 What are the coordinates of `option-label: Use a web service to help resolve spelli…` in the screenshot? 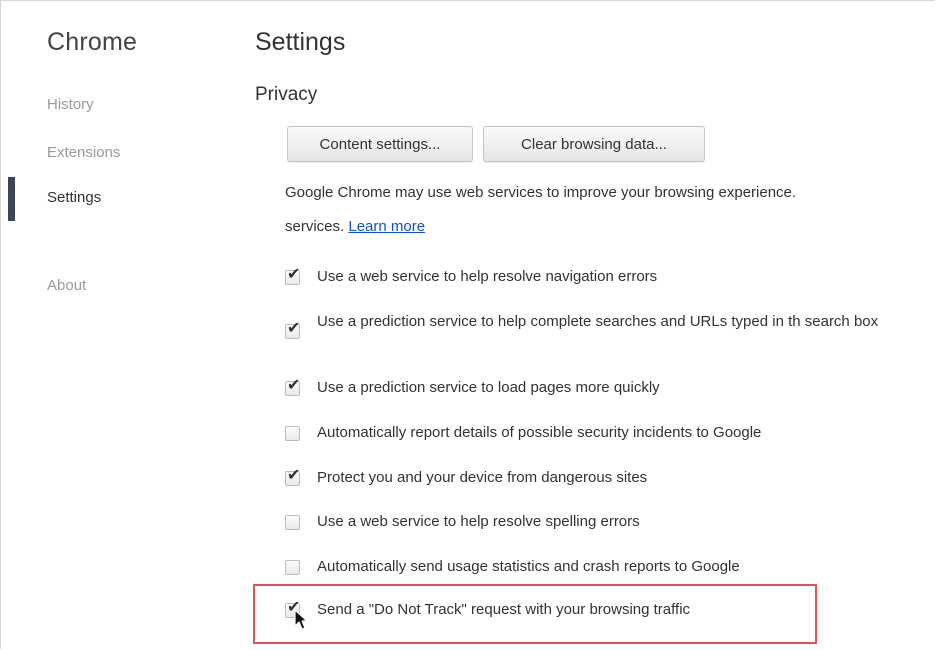 It's located at (478, 521).